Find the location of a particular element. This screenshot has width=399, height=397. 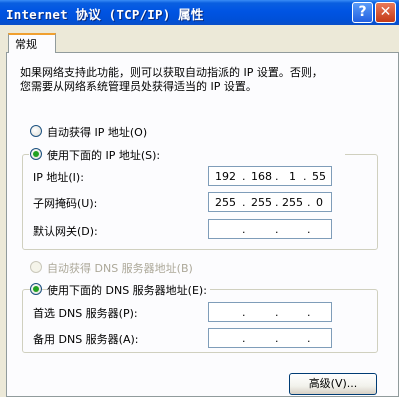

octet-4: 55 is located at coordinates (319, 176).